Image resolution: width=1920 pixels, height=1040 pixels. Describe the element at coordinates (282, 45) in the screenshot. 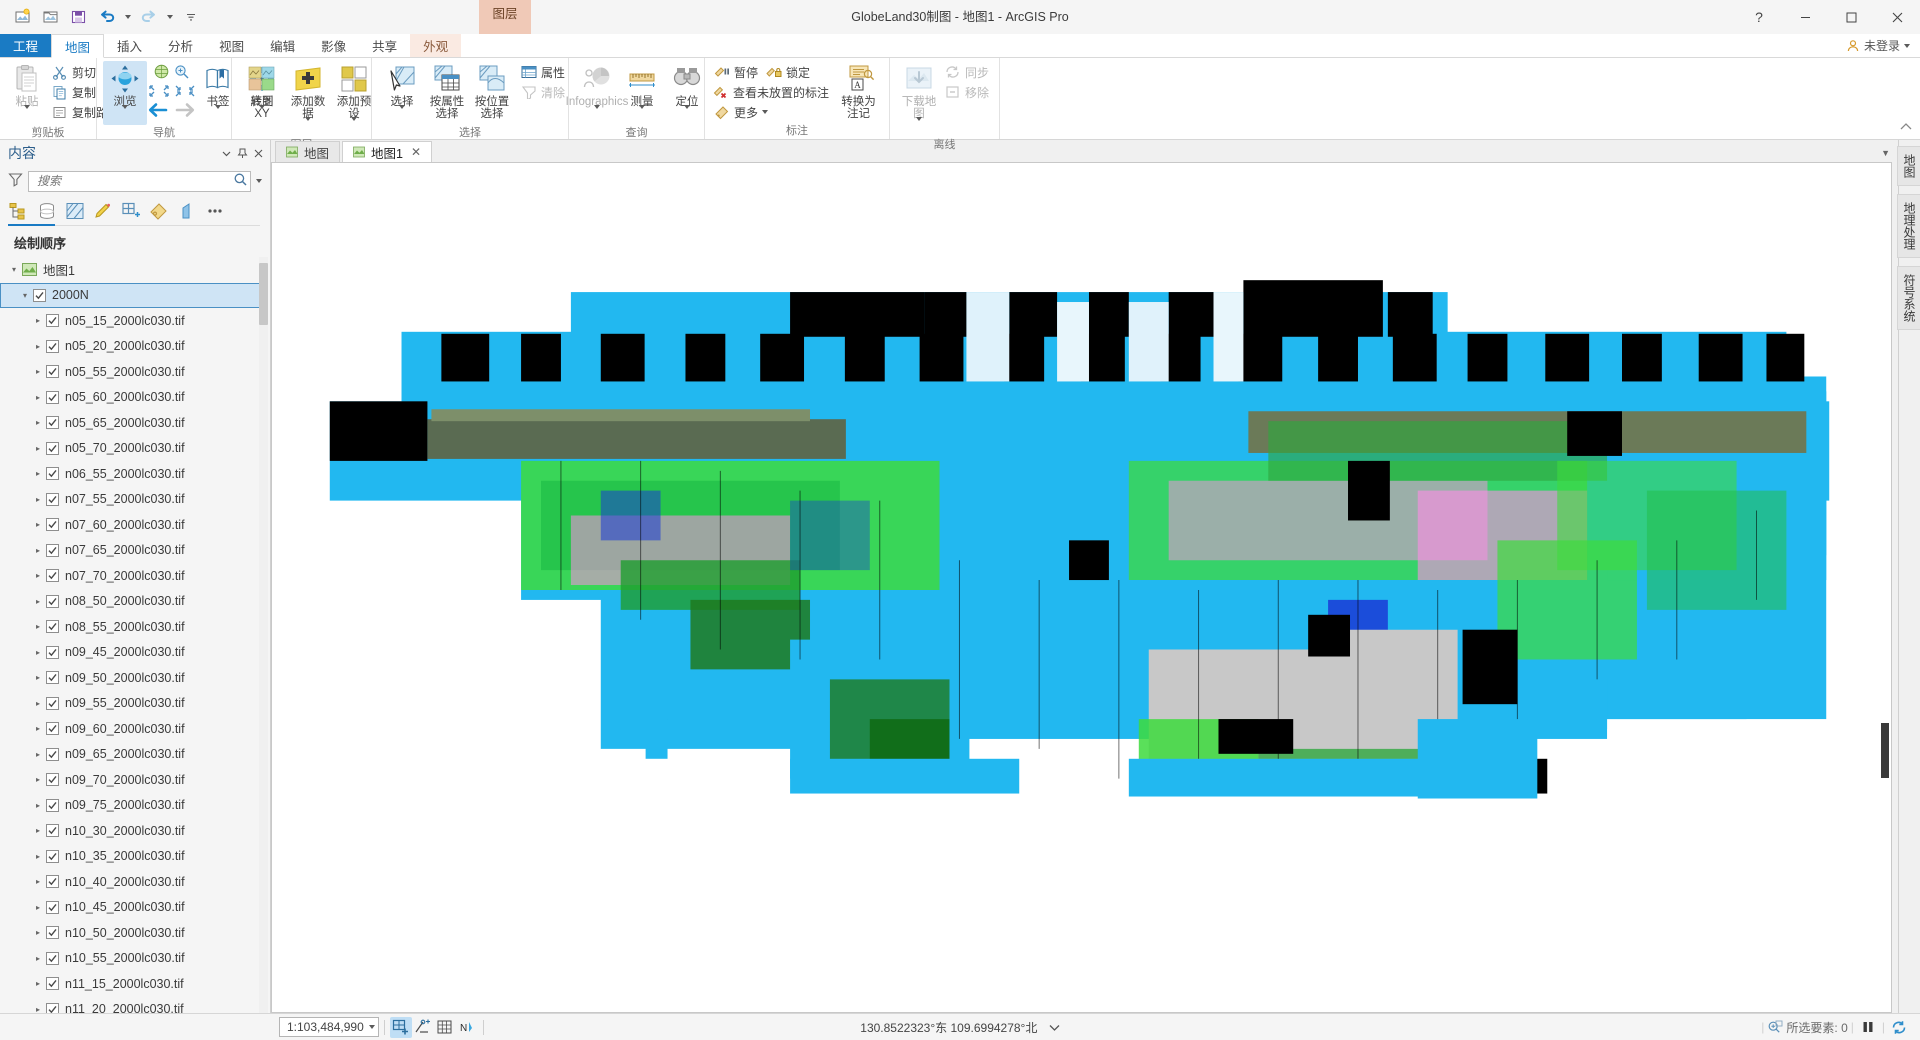

I see `tab-edit: 编辑` at that location.